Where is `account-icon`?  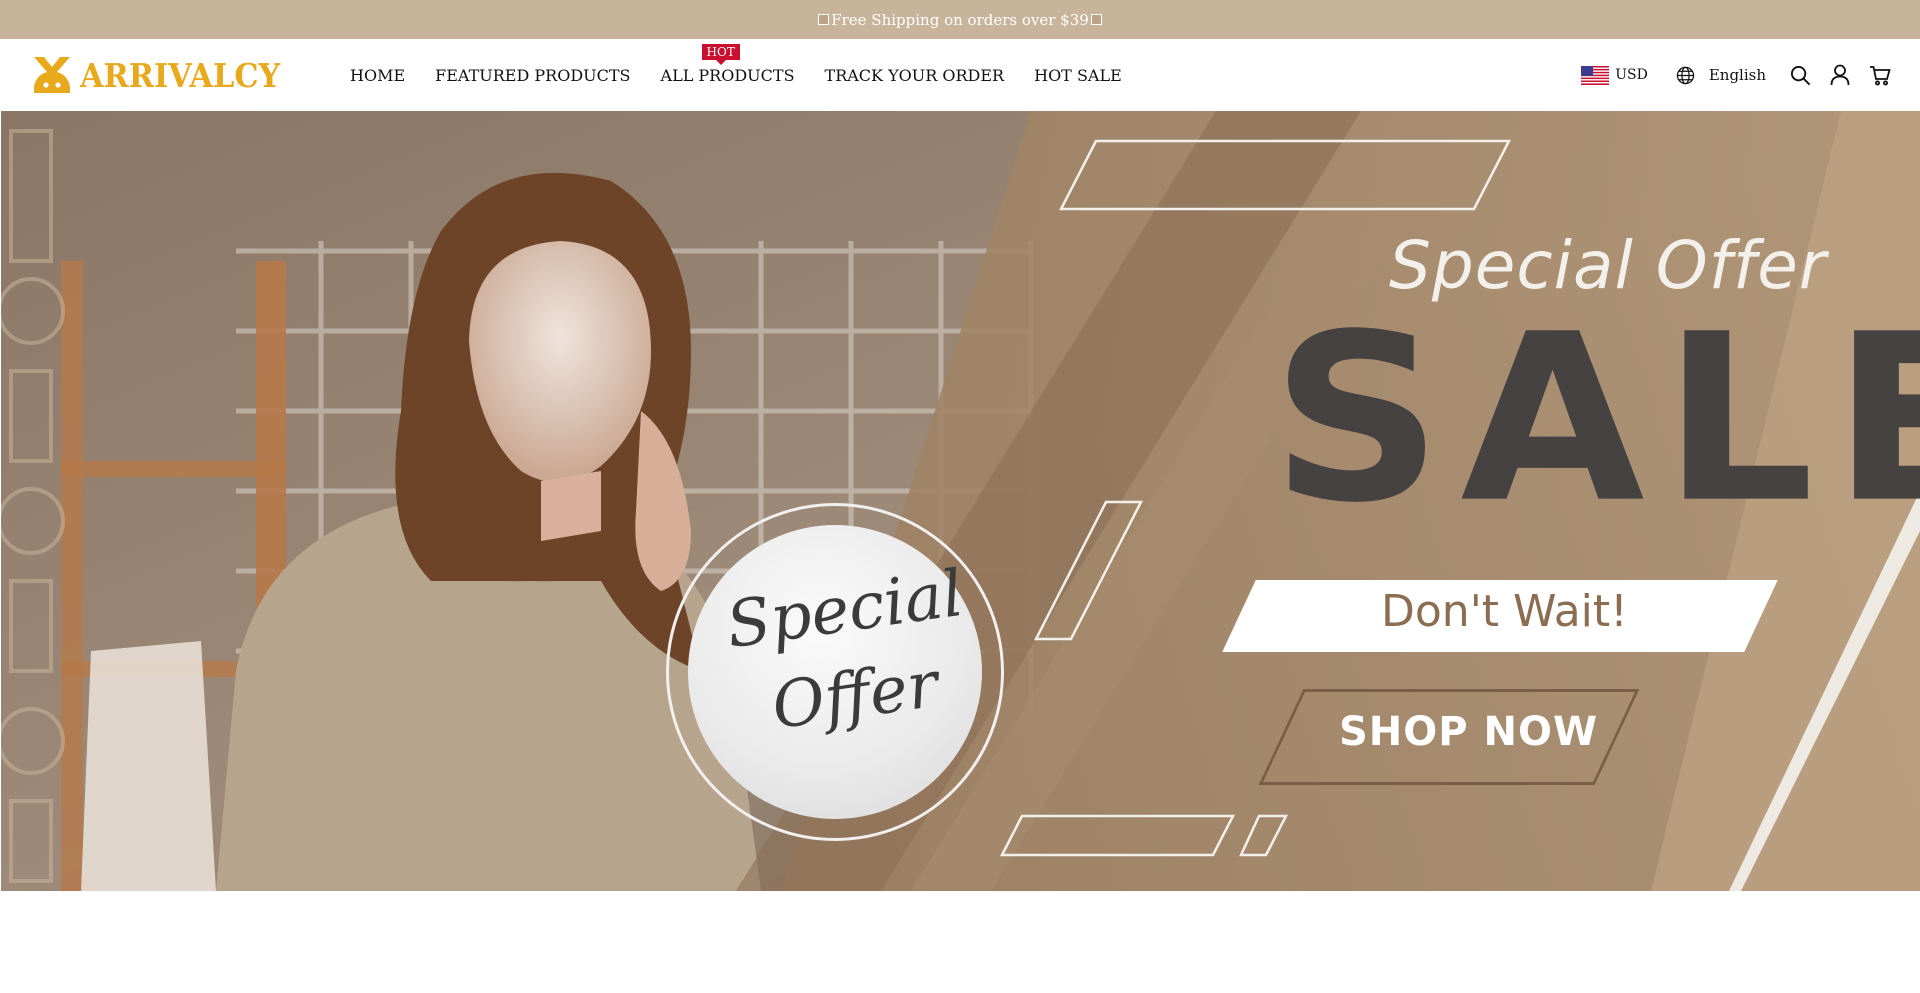 account-icon is located at coordinates (1840, 75).